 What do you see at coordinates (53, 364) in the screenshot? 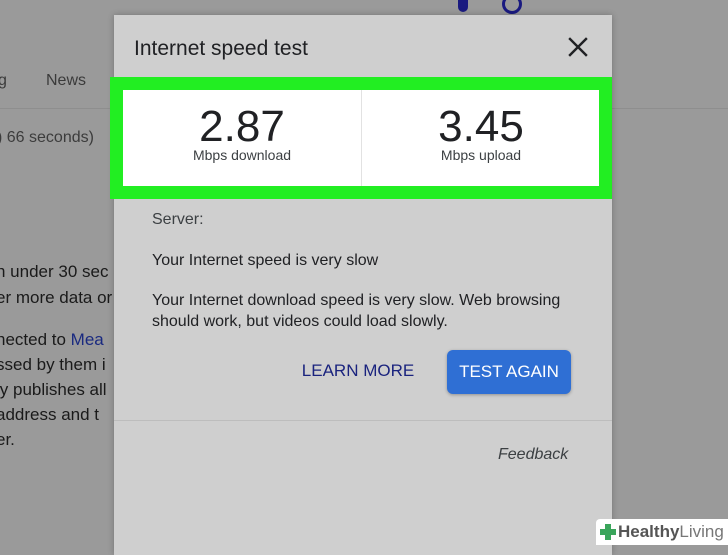
I see `background-text-line: ssed by them i` at bounding box center [53, 364].